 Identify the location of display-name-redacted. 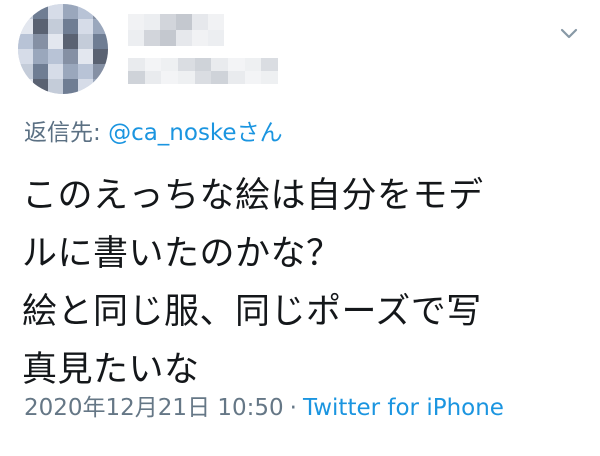
(176, 30).